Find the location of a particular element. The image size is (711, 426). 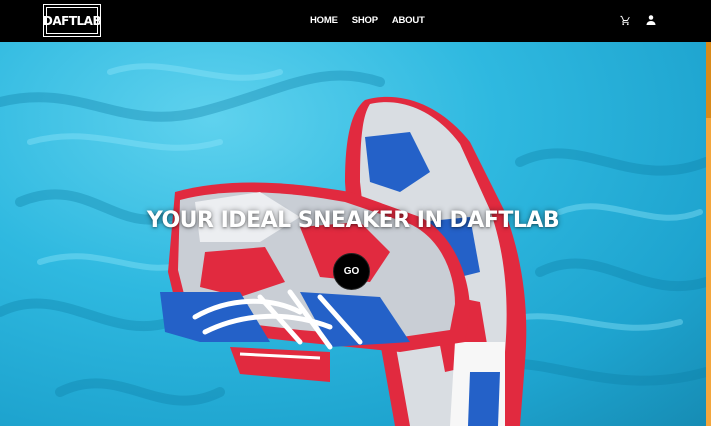

main-nav: HOME SHOP ABOUT is located at coordinates (367, 20).